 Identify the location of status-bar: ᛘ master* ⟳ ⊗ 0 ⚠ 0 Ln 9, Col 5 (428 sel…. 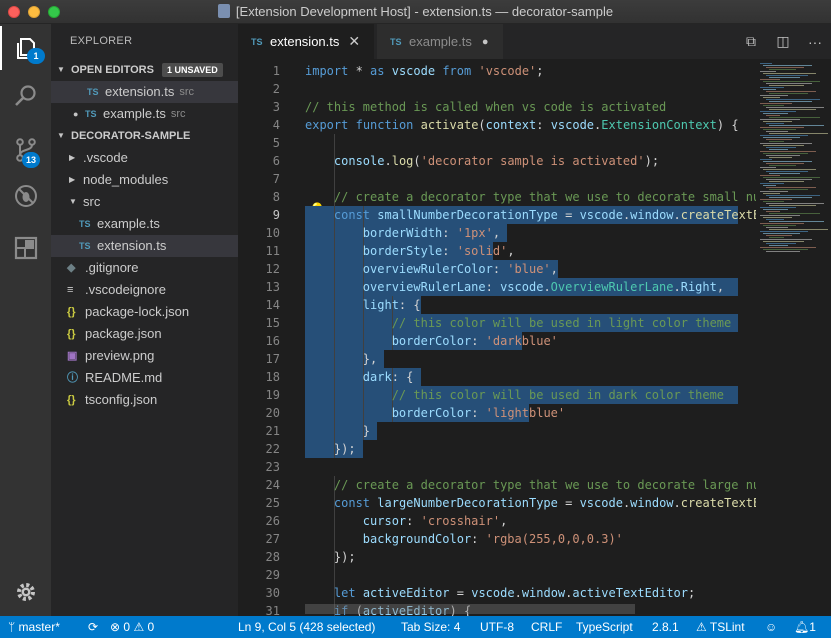
(415, 627).